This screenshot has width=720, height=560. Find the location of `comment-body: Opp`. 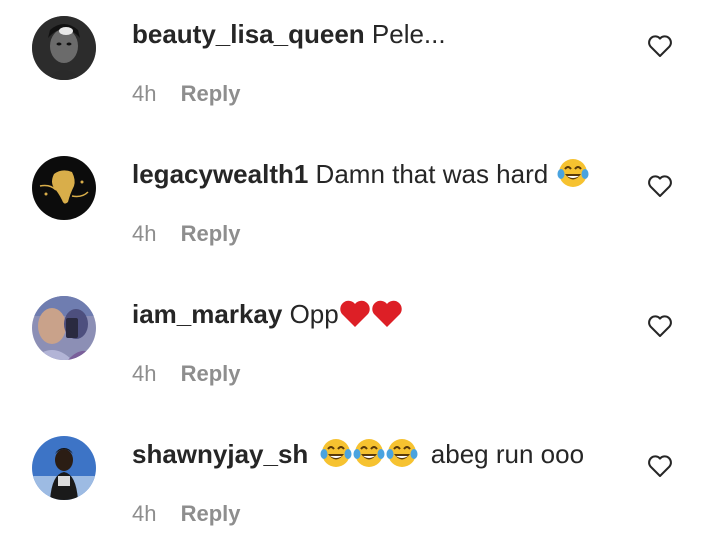

comment-body: Opp is located at coordinates (314, 314).